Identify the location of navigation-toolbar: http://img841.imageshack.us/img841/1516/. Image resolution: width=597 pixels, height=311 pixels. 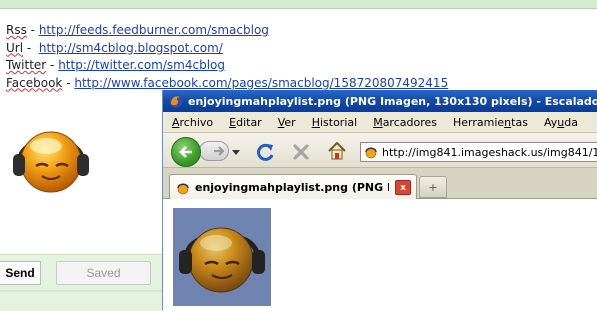
(380, 150).